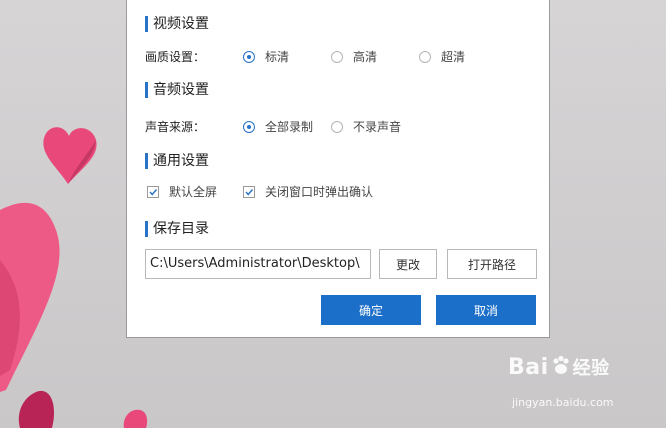 The height and width of the screenshot is (428, 666). Describe the element at coordinates (177, 90) in the screenshot. I see `audio-settings-title: 音频设置` at that location.